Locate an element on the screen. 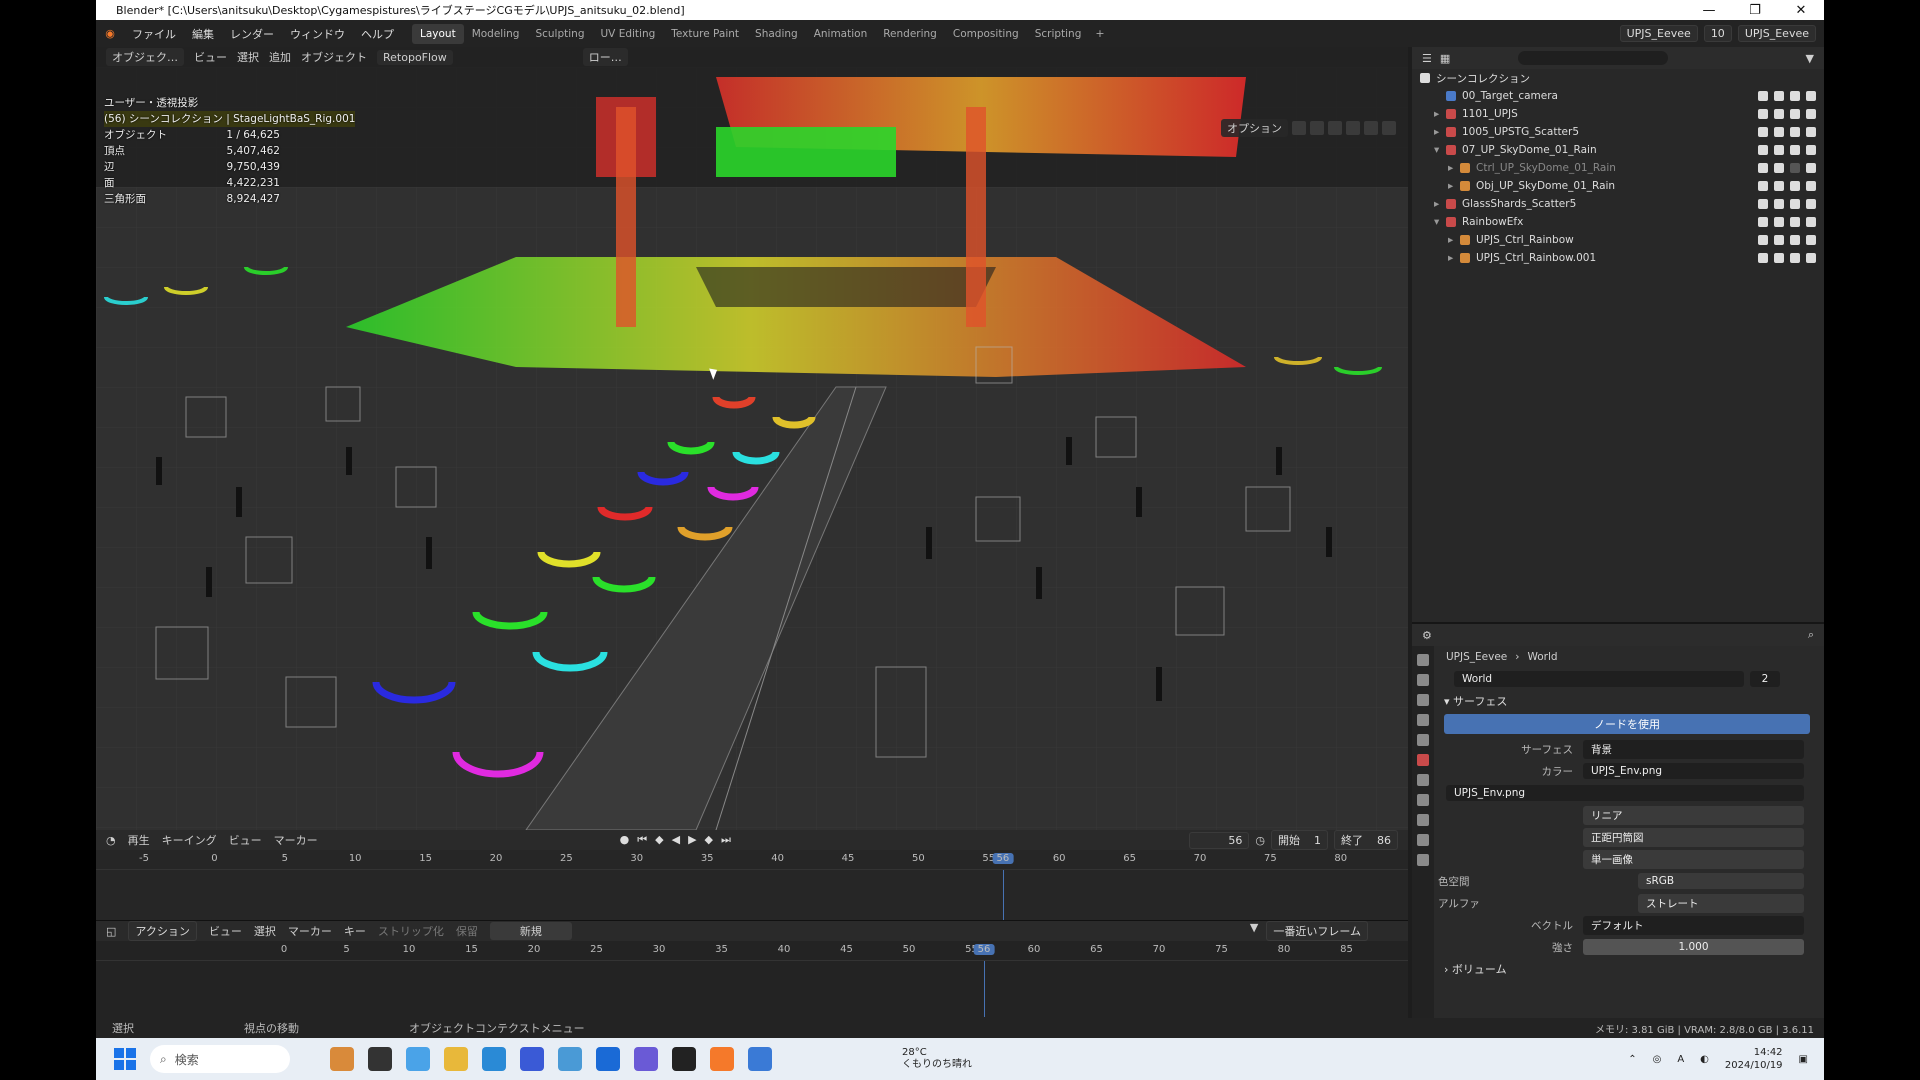 This screenshot has width=1920, height=1080. timeline-menu-playback: 再生 is located at coordinates (139, 840).